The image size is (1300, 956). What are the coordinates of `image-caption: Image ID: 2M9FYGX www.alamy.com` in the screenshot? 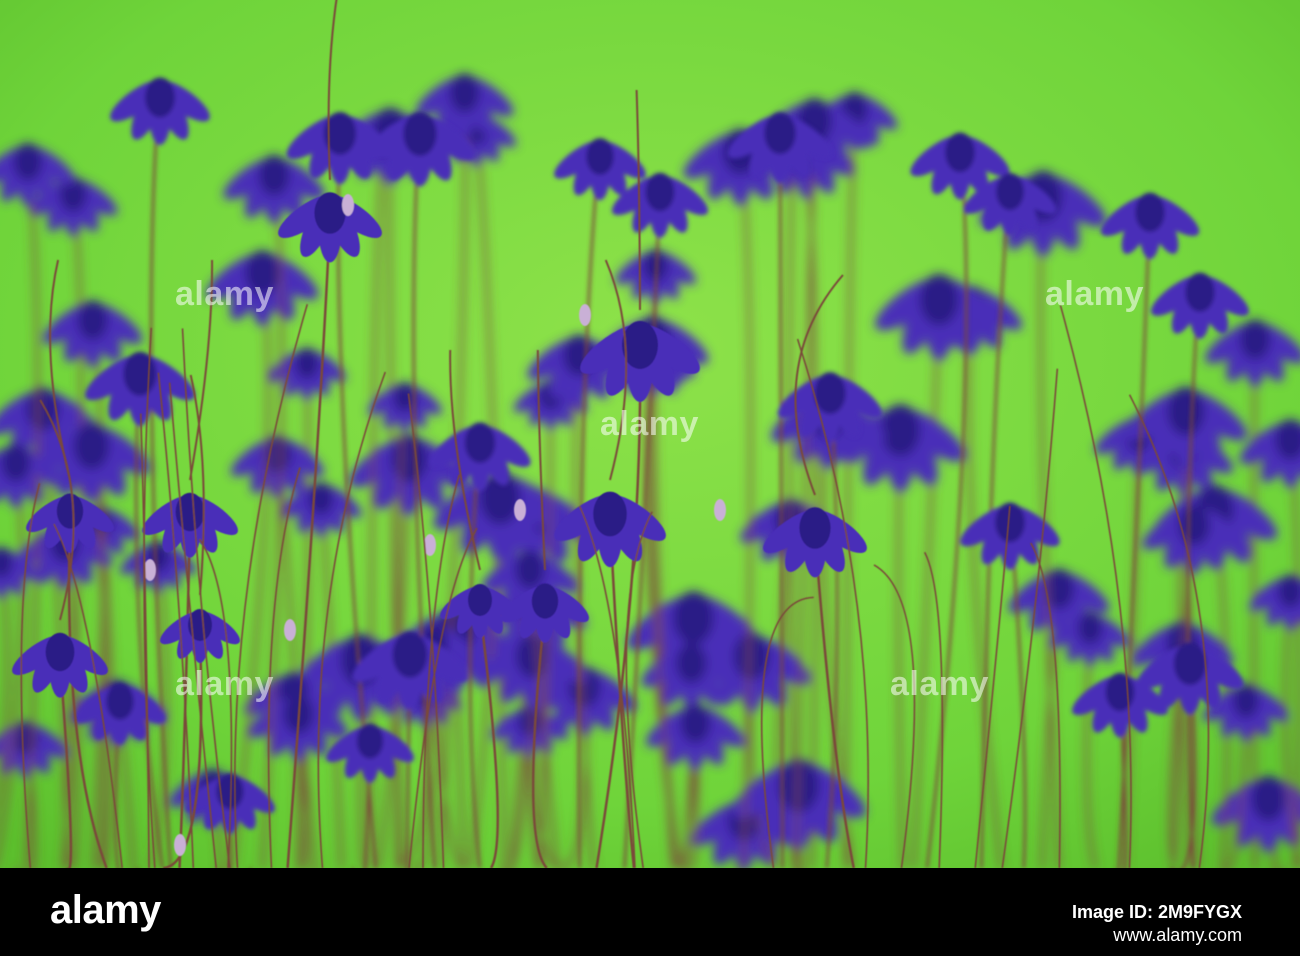 It's located at (1157, 924).